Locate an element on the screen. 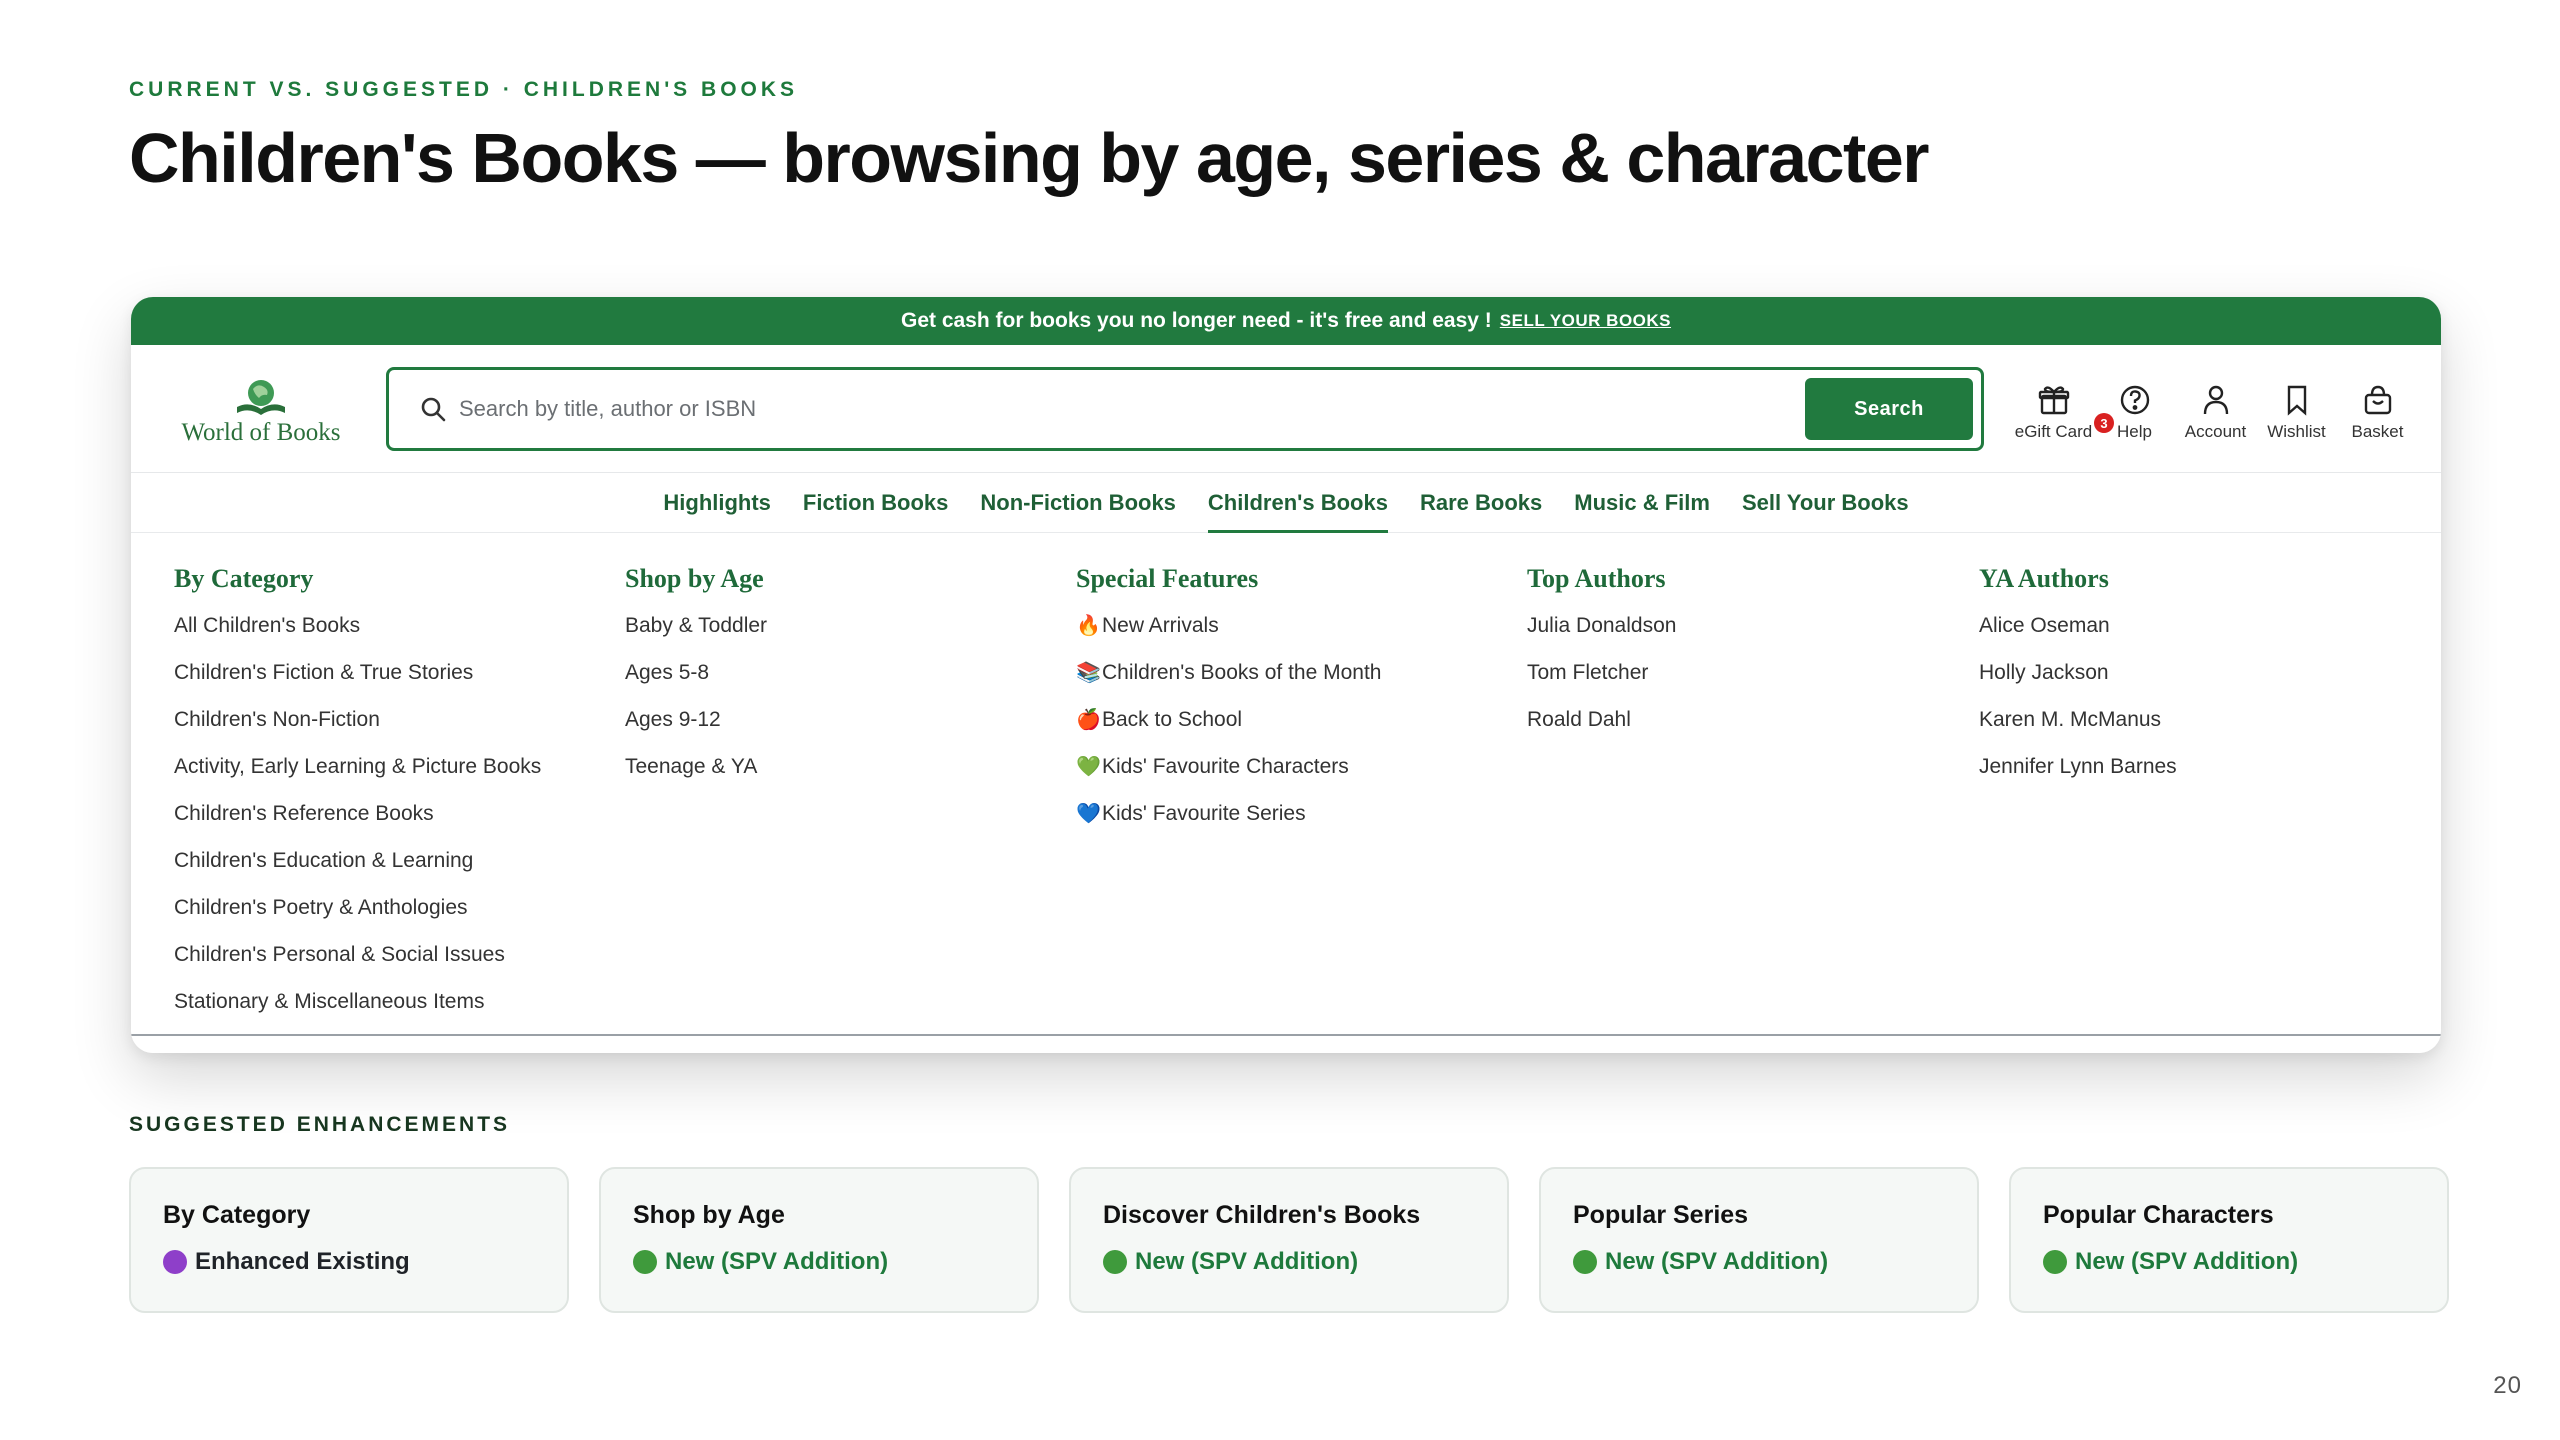 This screenshot has width=2560, height=1440. menu-item: Ages 5-8 is located at coordinates (696, 672).